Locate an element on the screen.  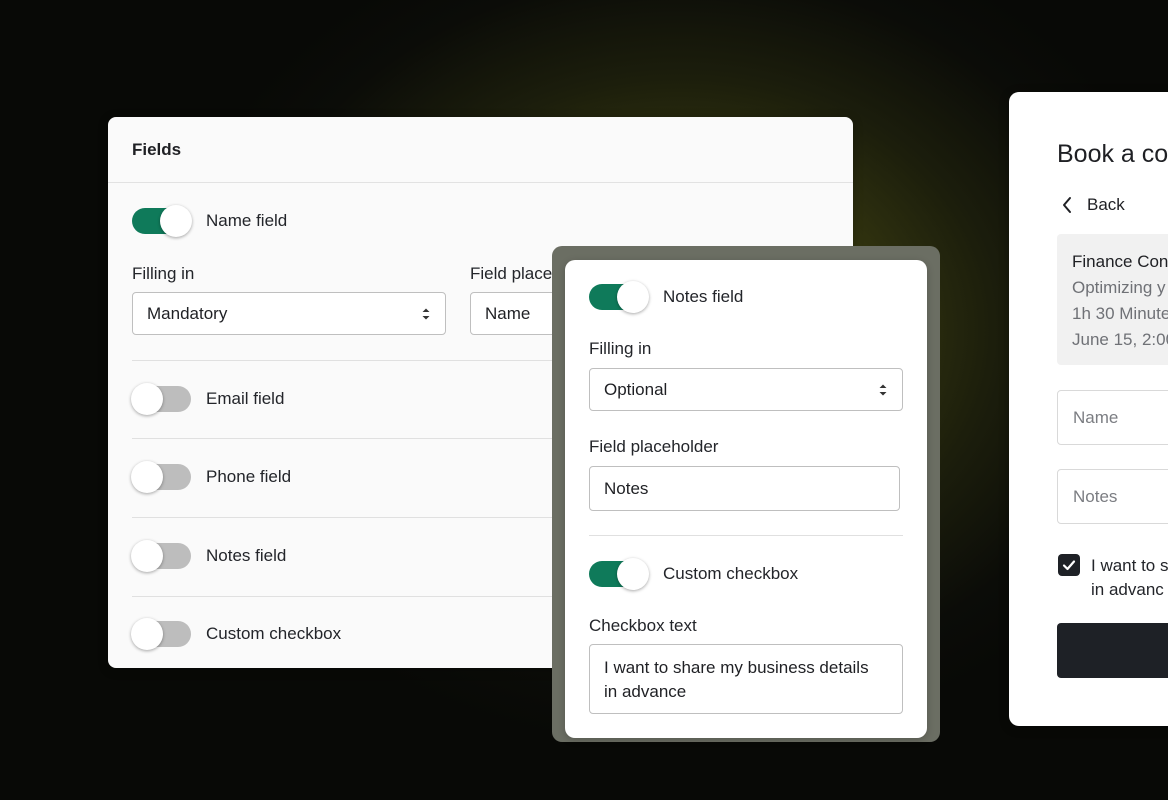
email-field-label: Email field is located at coordinates (245, 398).